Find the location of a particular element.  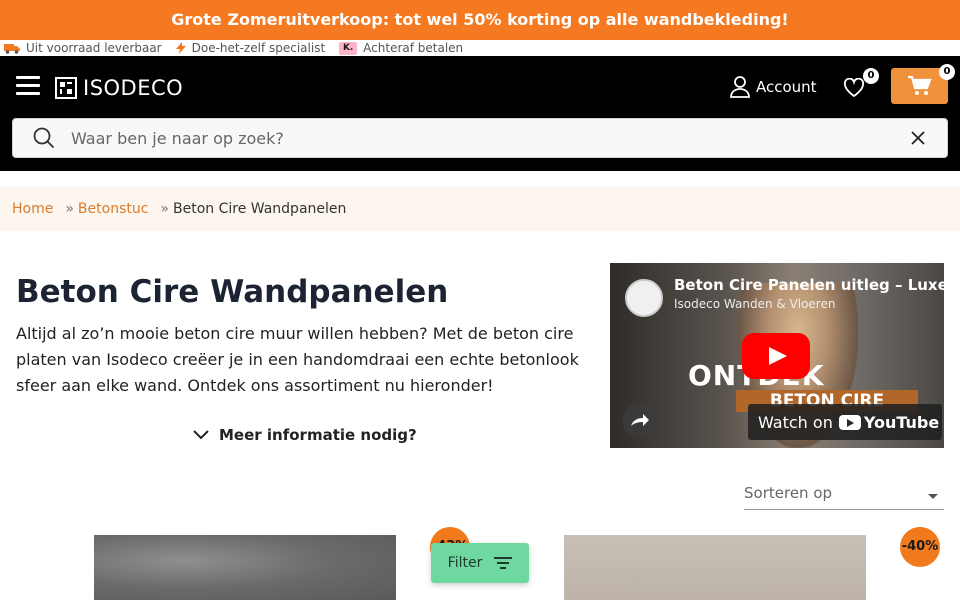

usp-label: Uit voorraad leverbaar is located at coordinates (94, 48).